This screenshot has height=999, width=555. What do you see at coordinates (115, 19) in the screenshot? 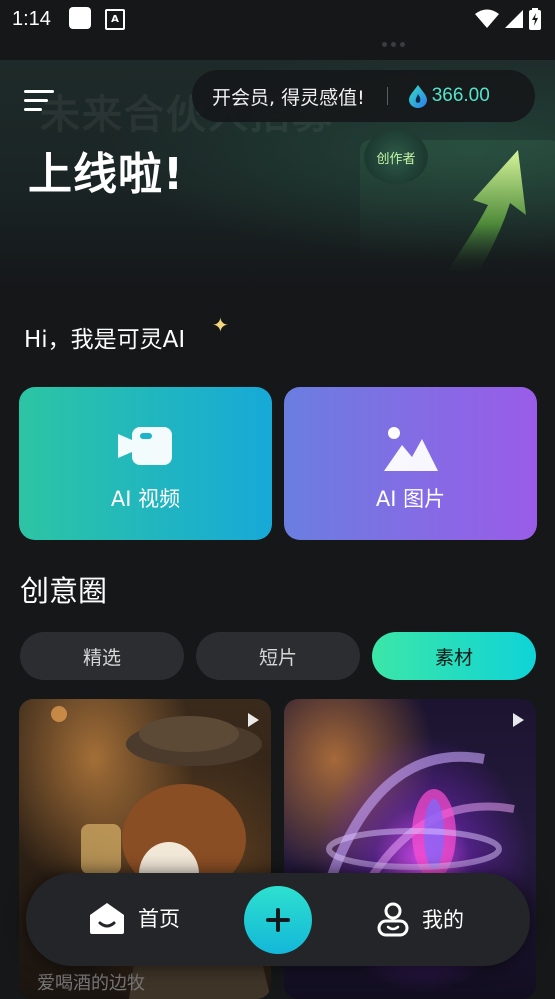
I see `notification-a-icon: A` at bounding box center [115, 19].